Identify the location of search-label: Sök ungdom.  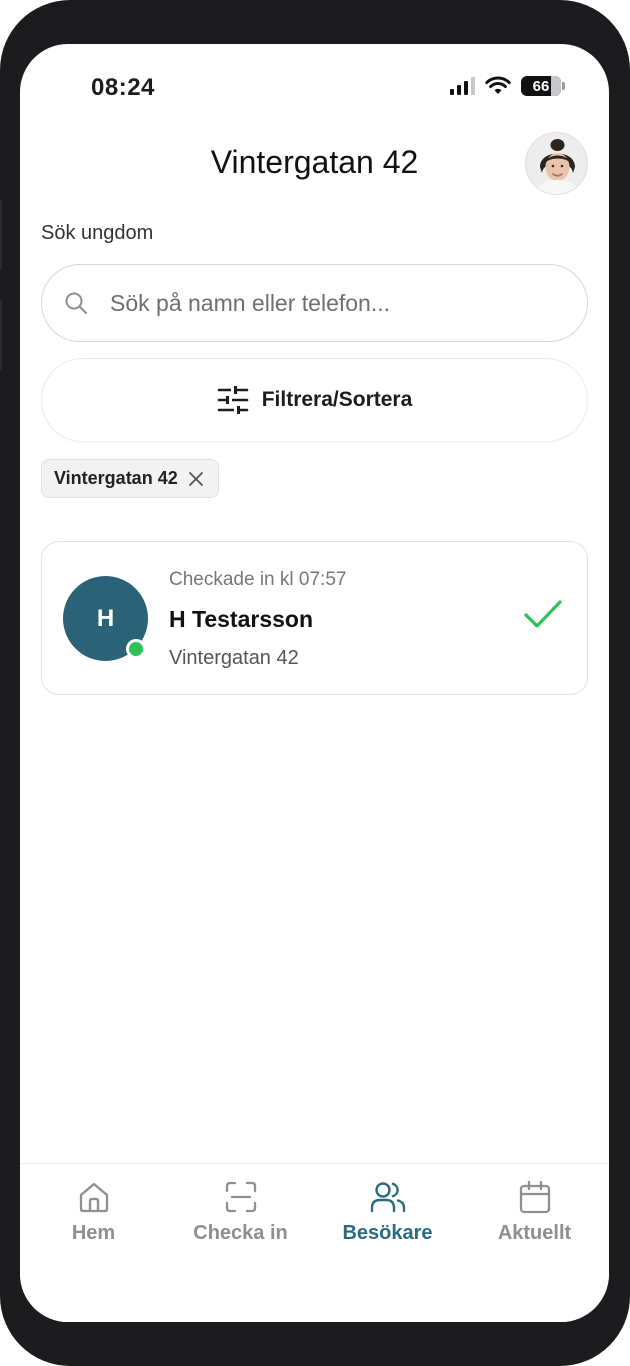
(97, 233).